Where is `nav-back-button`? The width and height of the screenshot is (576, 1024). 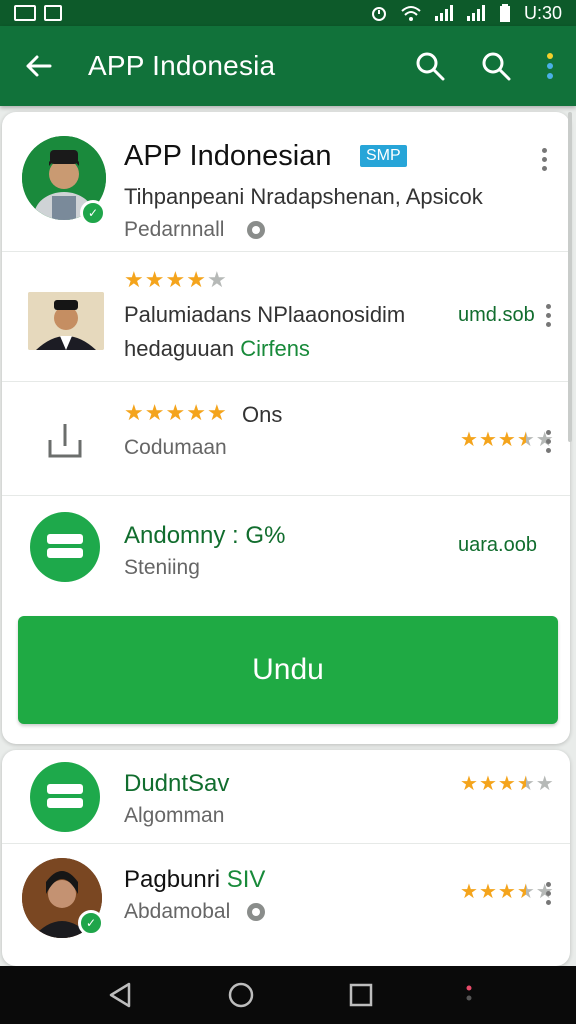 nav-back-button is located at coordinates (120, 995).